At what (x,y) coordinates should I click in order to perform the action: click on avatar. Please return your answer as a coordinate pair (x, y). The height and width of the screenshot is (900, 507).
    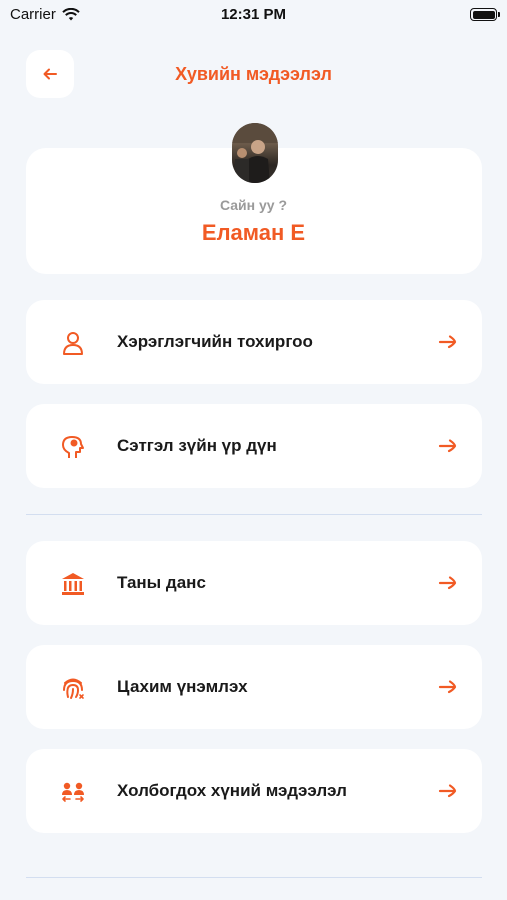
    Looking at the image, I should click on (255, 153).